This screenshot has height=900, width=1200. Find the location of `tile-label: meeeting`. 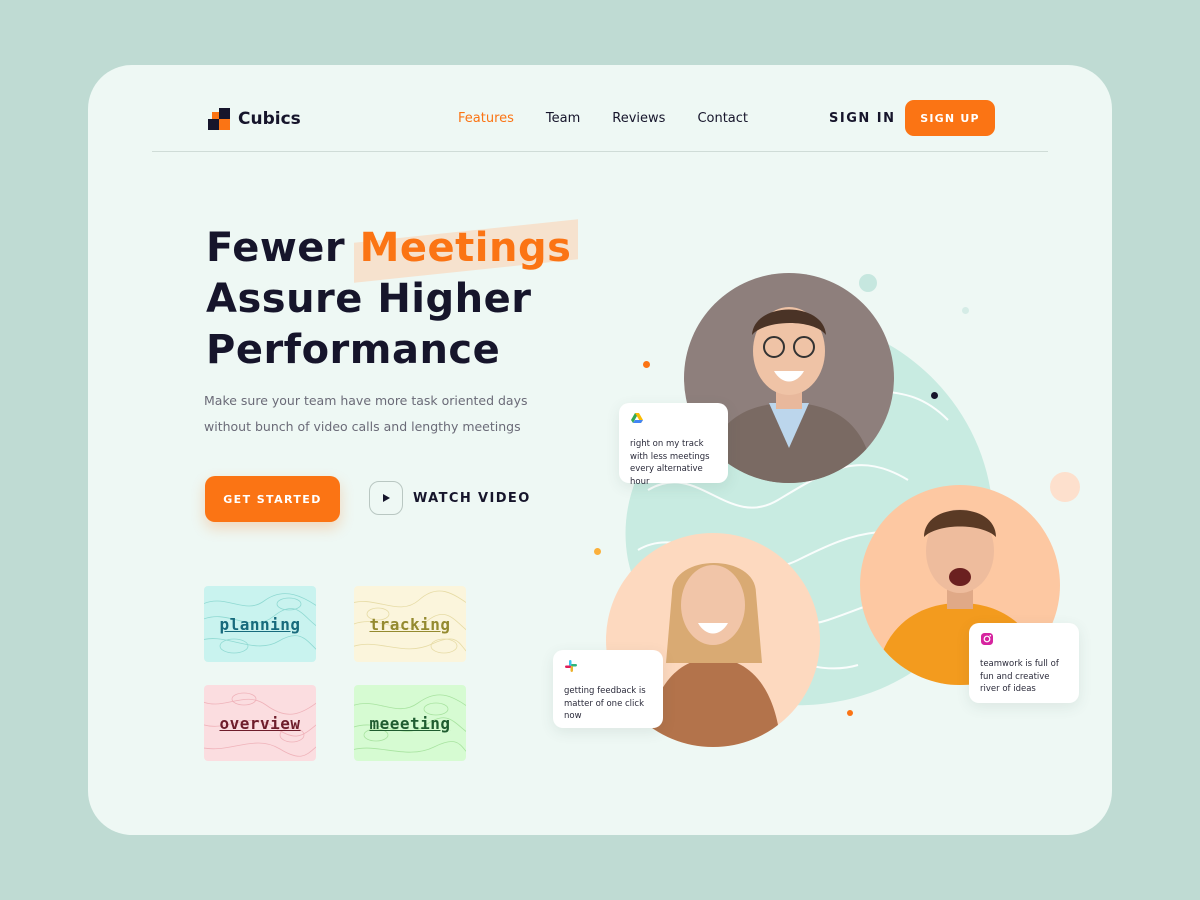

tile-label: meeeting is located at coordinates (410, 723).